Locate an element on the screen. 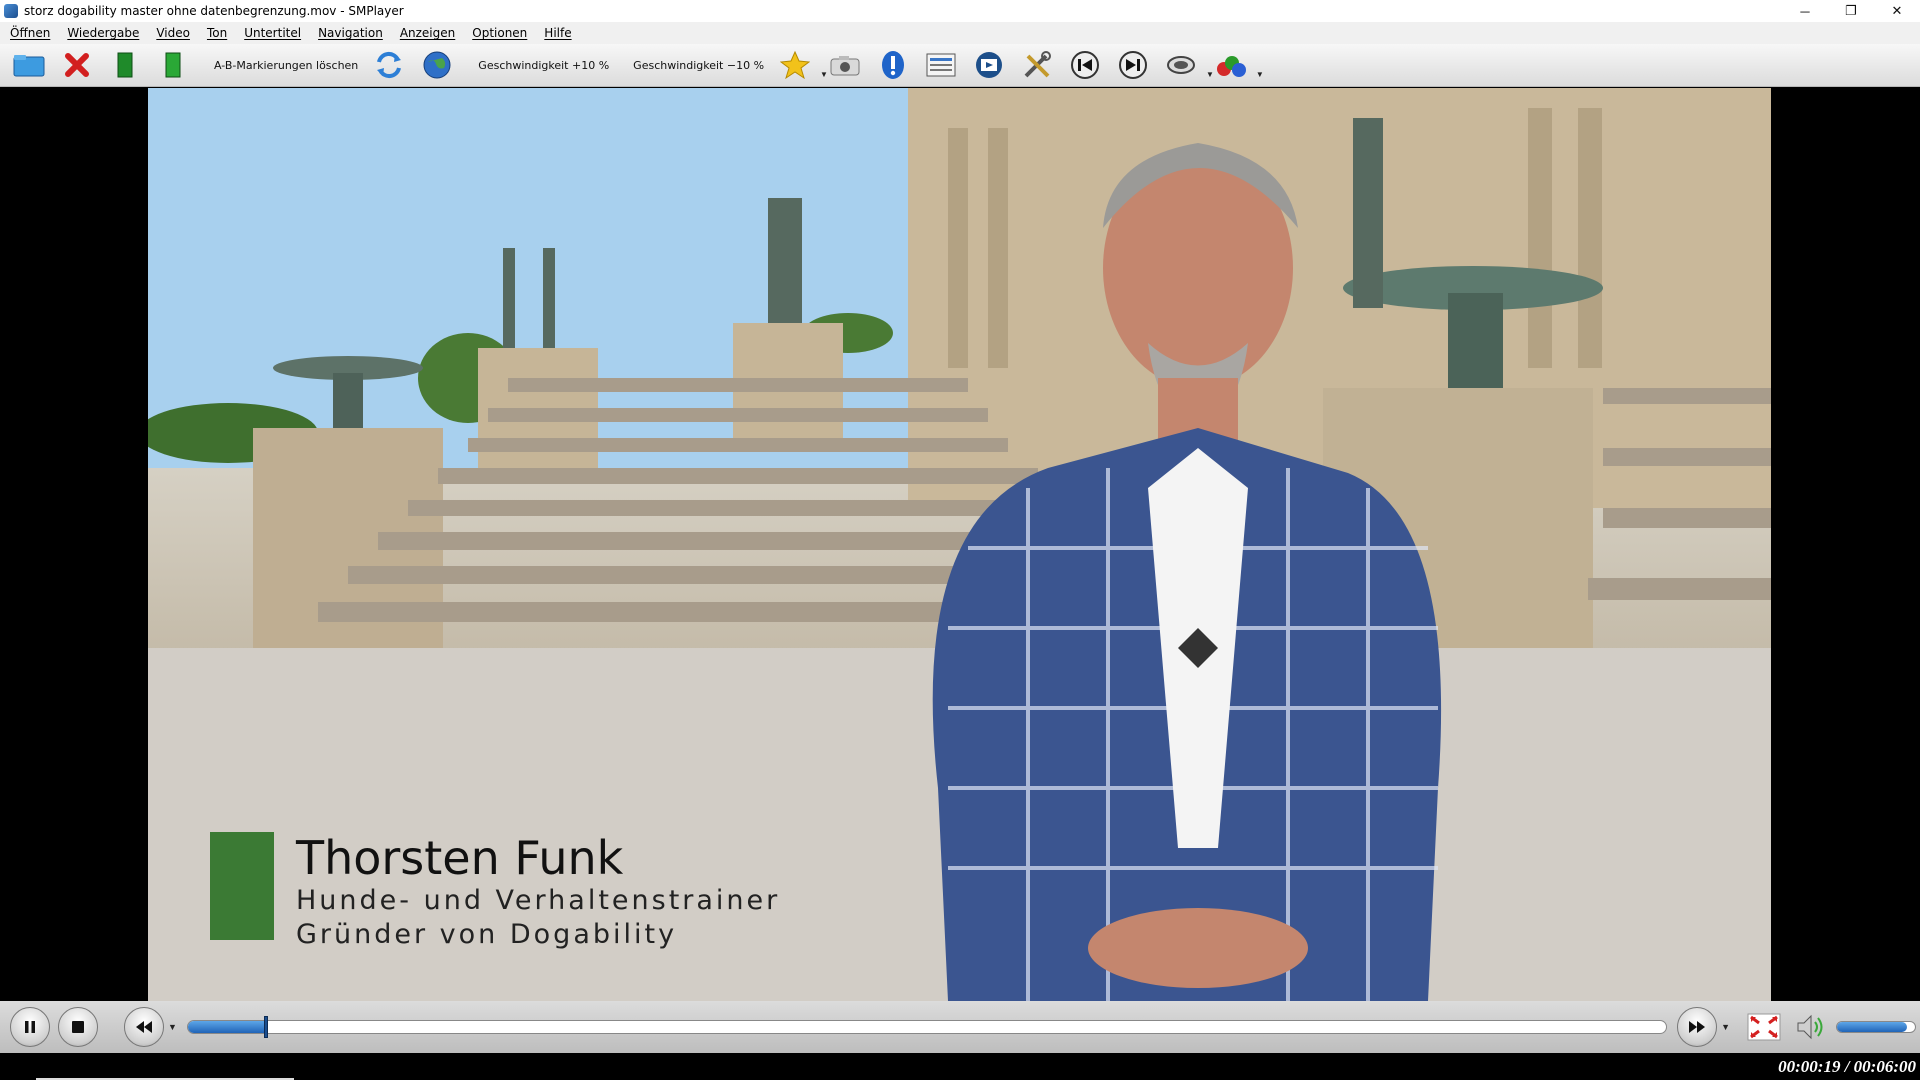 Image resolution: width=1920 pixels, height=1080 pixels. next-button is located at coordinates (1133, 65).